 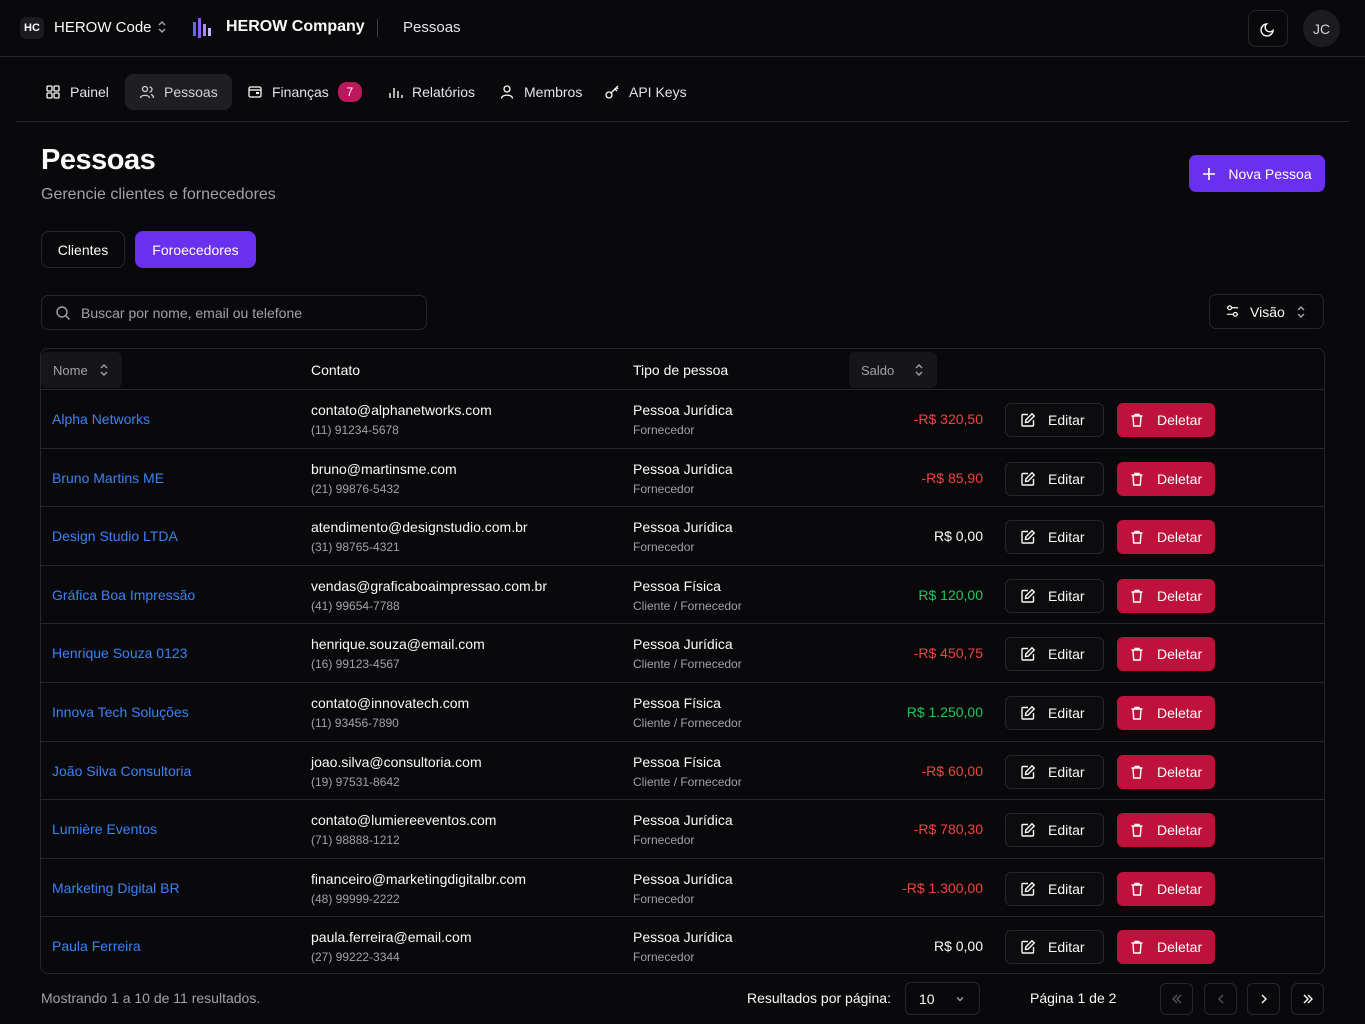 What do you see at coordinates (1263, 999) in the screenshot?
I see `next-page-button` at bounding box center [1263, 999].